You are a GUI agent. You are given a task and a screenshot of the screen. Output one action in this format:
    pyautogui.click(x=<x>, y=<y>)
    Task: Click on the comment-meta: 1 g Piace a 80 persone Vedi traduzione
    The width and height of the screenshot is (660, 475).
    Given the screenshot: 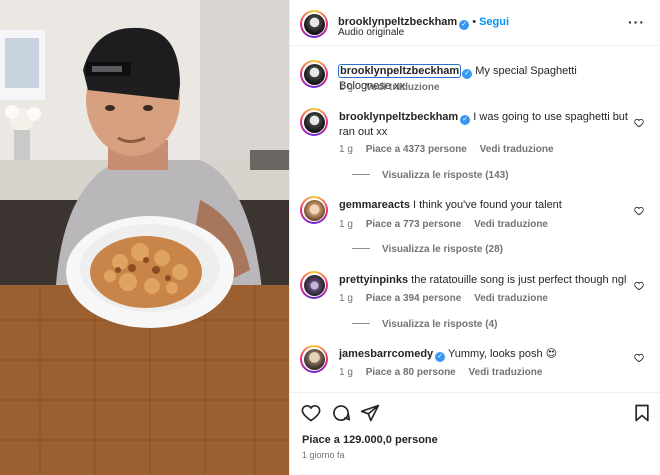 What is the action you would take?
    pyautogui.click(x=440, y=372)
    